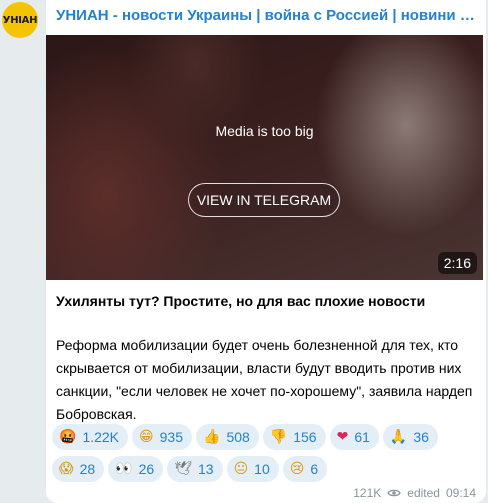 This screenshot has width=488, height=503. I want to click on reaction-button: 😢 6, so click(305, 469).